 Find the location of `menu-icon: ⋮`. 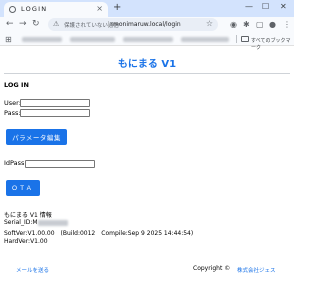

menu-icon: ⋮ is located at coordinates (287, 24).